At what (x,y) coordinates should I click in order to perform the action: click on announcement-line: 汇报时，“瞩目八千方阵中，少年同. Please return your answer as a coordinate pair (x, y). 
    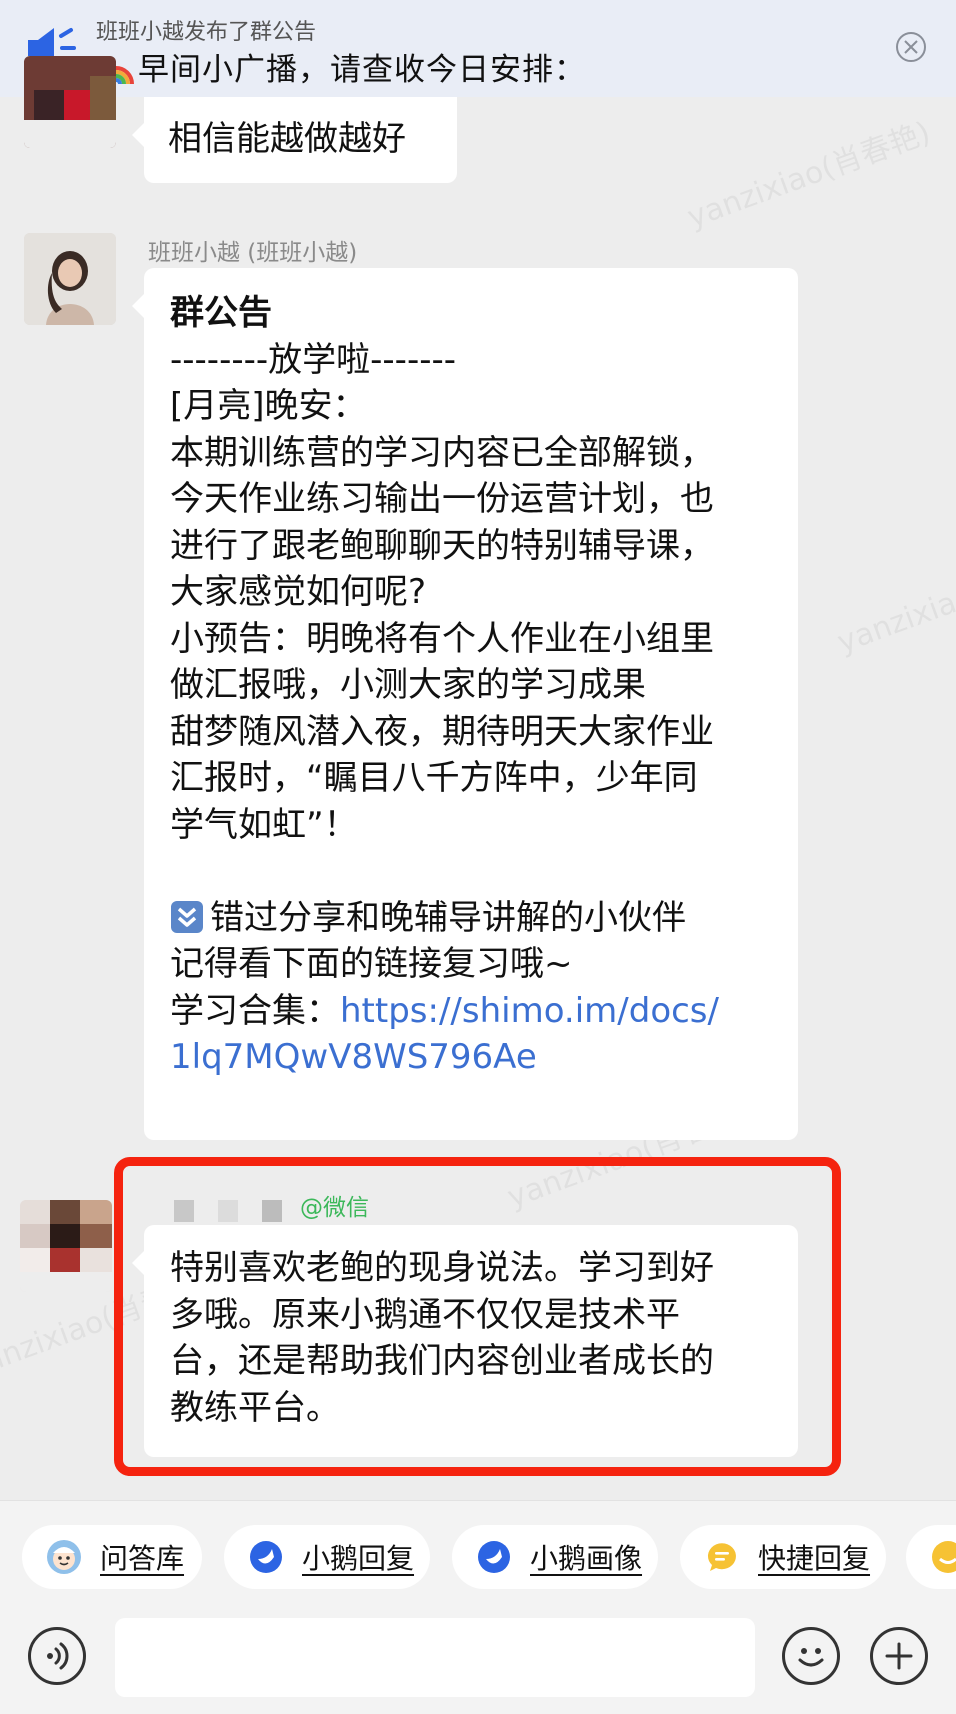
    Looking at the image, I should click on (434, 778).